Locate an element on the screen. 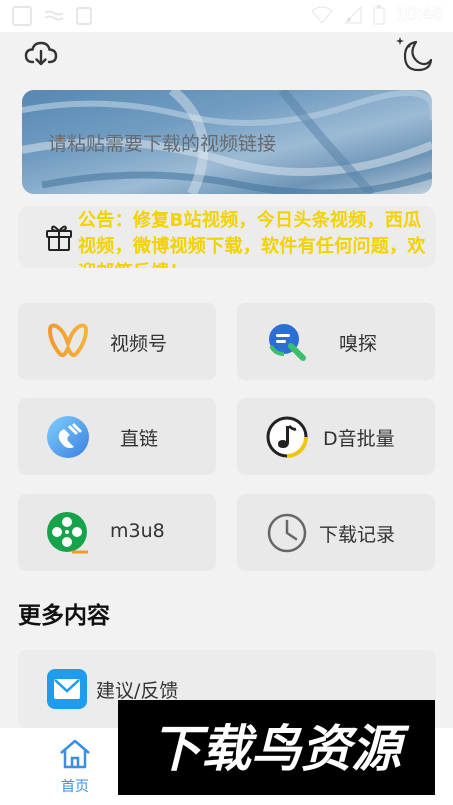 The width and height of the screenshot is (453, 805). nav-home-label: 首页 is located at coordinates (75, 787).